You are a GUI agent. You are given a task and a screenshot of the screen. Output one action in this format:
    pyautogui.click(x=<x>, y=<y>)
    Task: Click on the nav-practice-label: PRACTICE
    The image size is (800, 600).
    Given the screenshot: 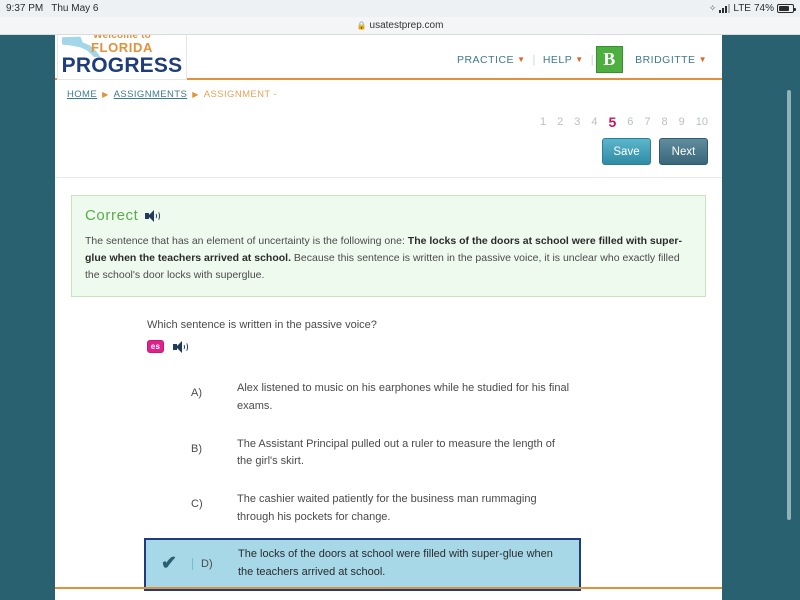 What is the action you would take?
    pyautogui.click(x=485, y=59)
    